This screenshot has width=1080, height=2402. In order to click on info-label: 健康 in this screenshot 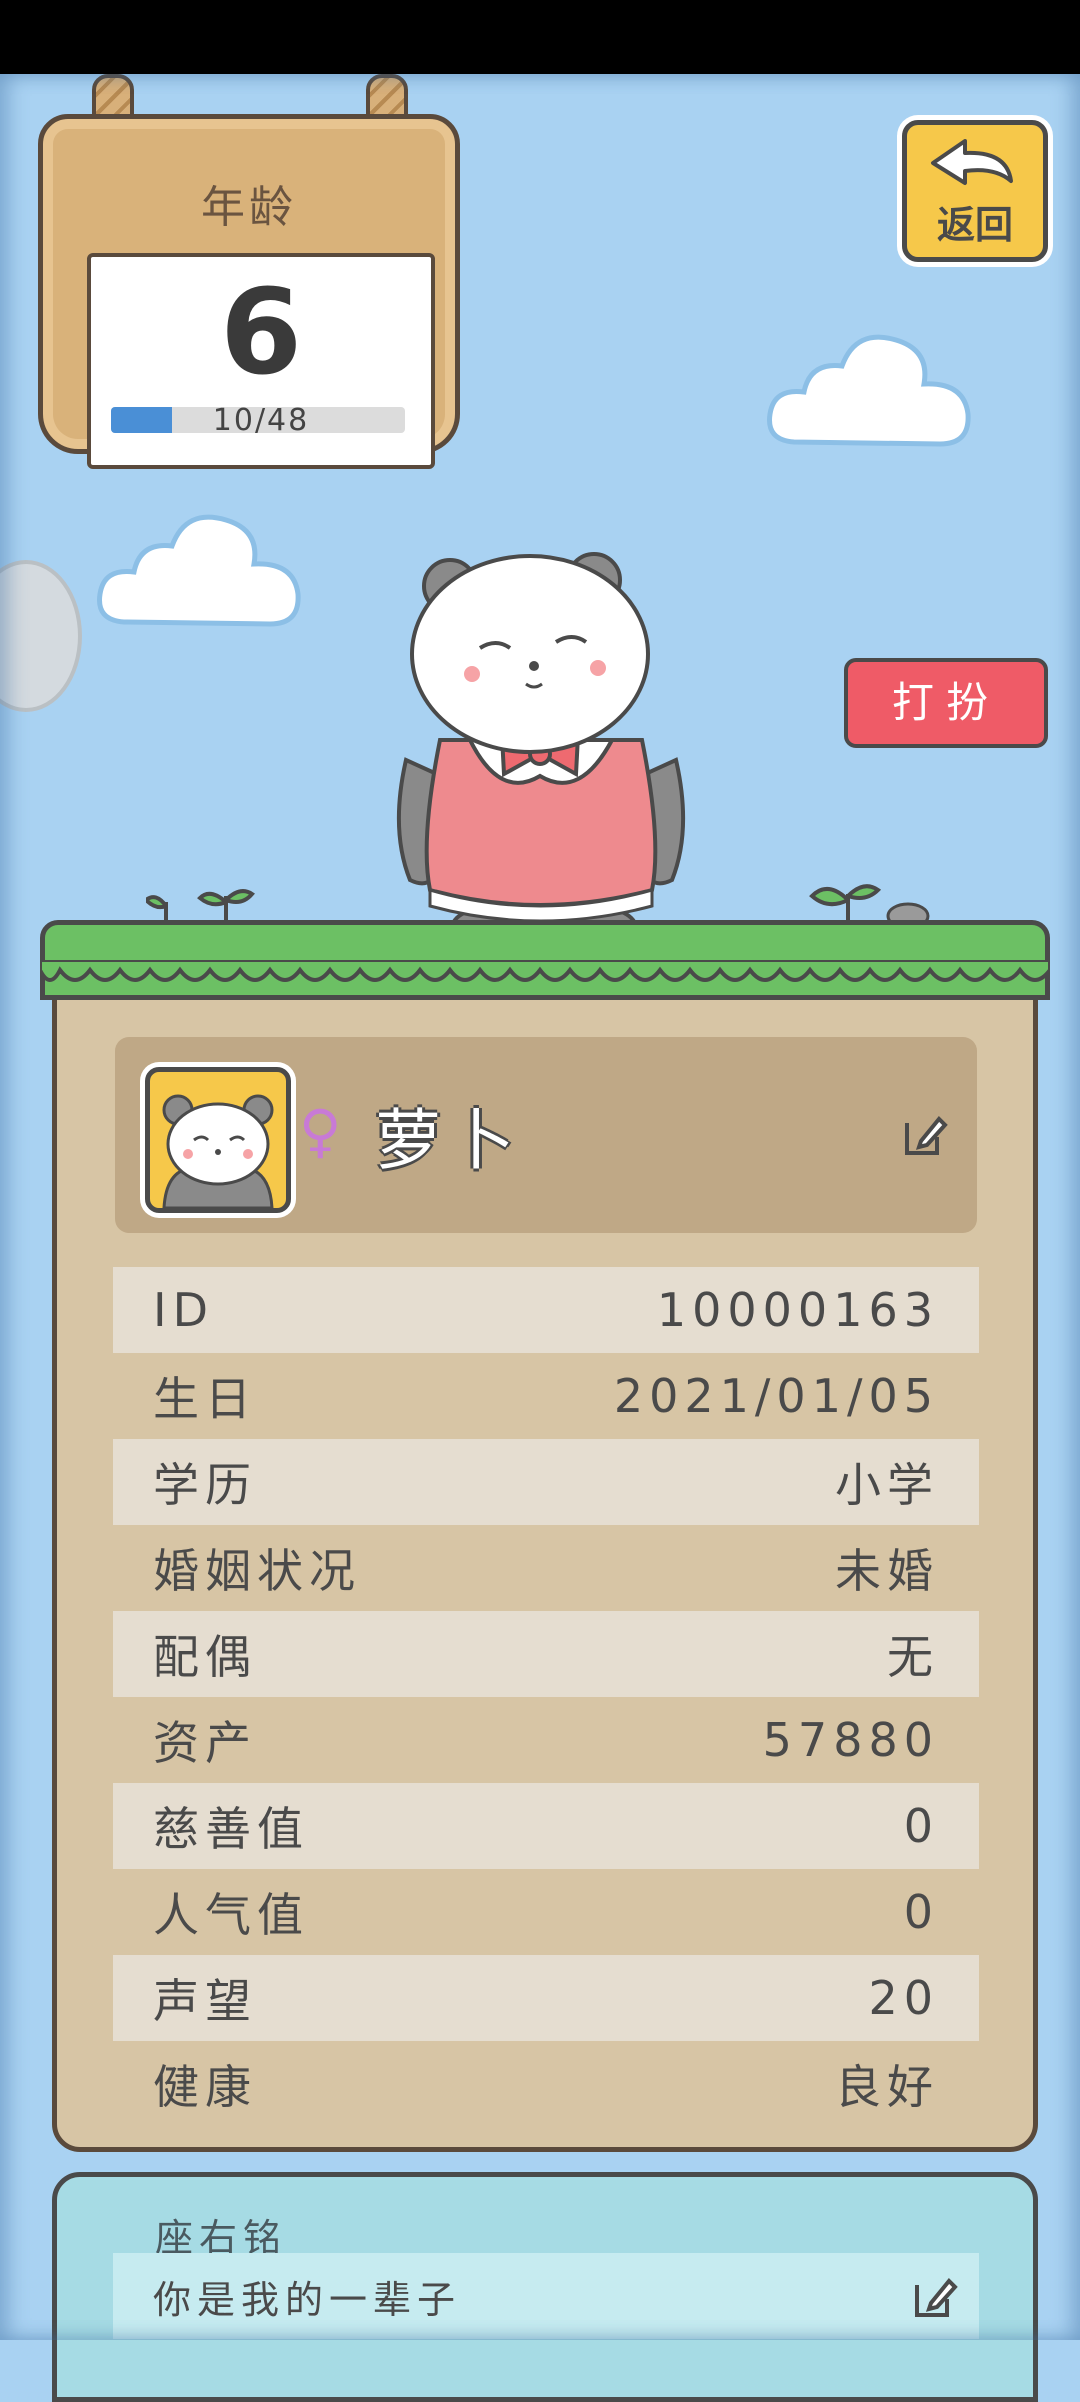, I will do `click(205, 2087)`.